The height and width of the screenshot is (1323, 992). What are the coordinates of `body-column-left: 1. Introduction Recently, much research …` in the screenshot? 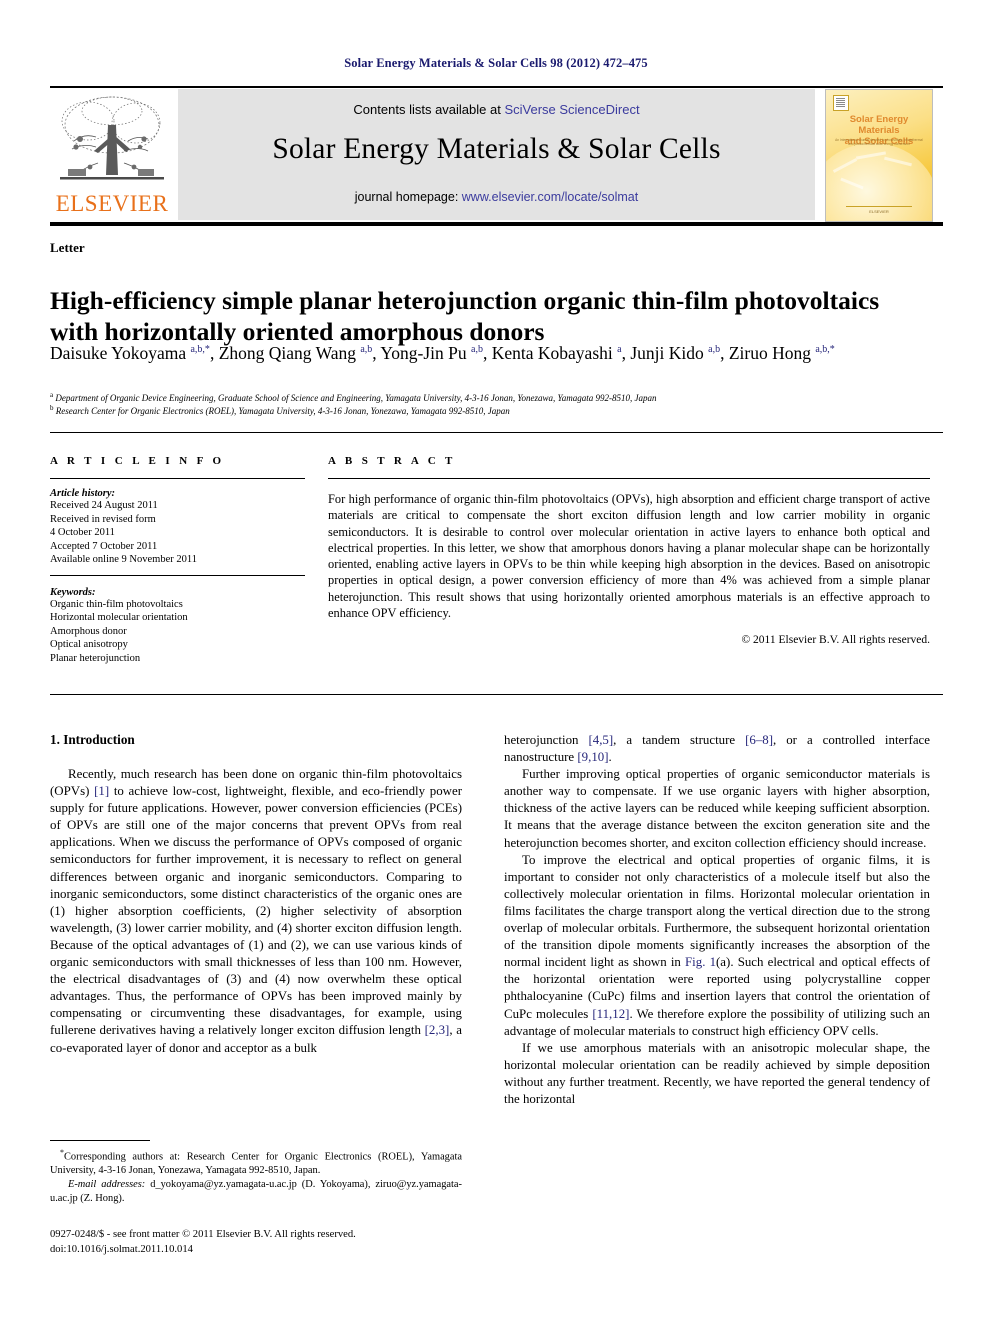 It's located at (256, 894).